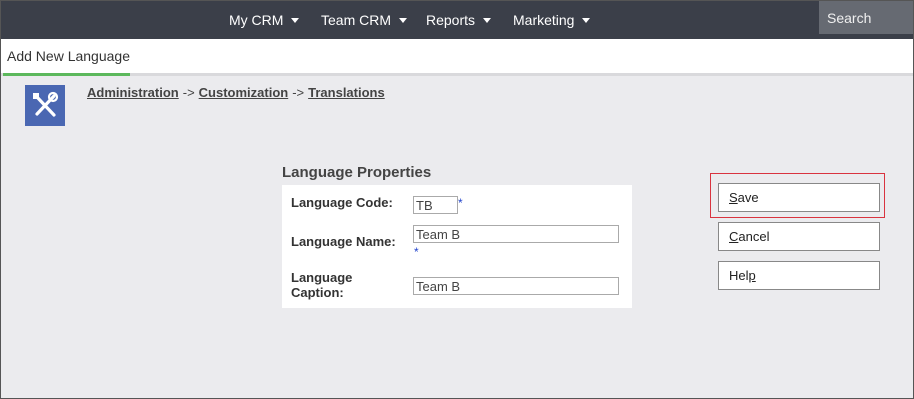  I want to click on nav-my-crm-label: My CRM, so click(256, 20).